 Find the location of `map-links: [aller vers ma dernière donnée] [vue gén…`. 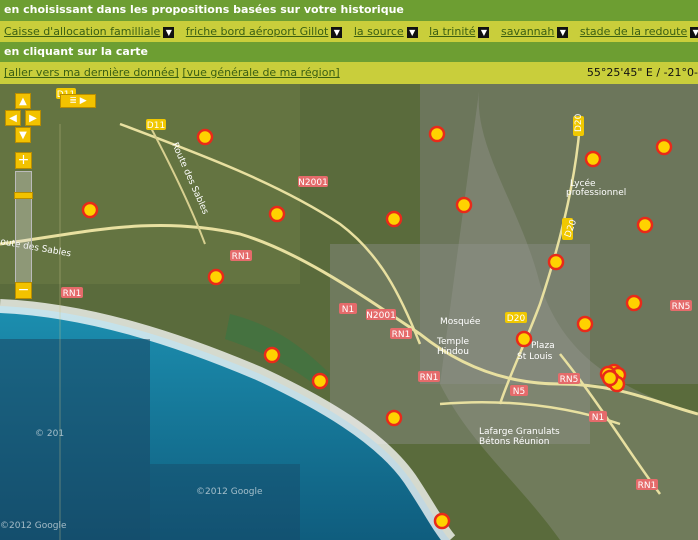

map-links: [aller vers ma dernière donnée] [vue gén… is located at coordinates (172, 73).